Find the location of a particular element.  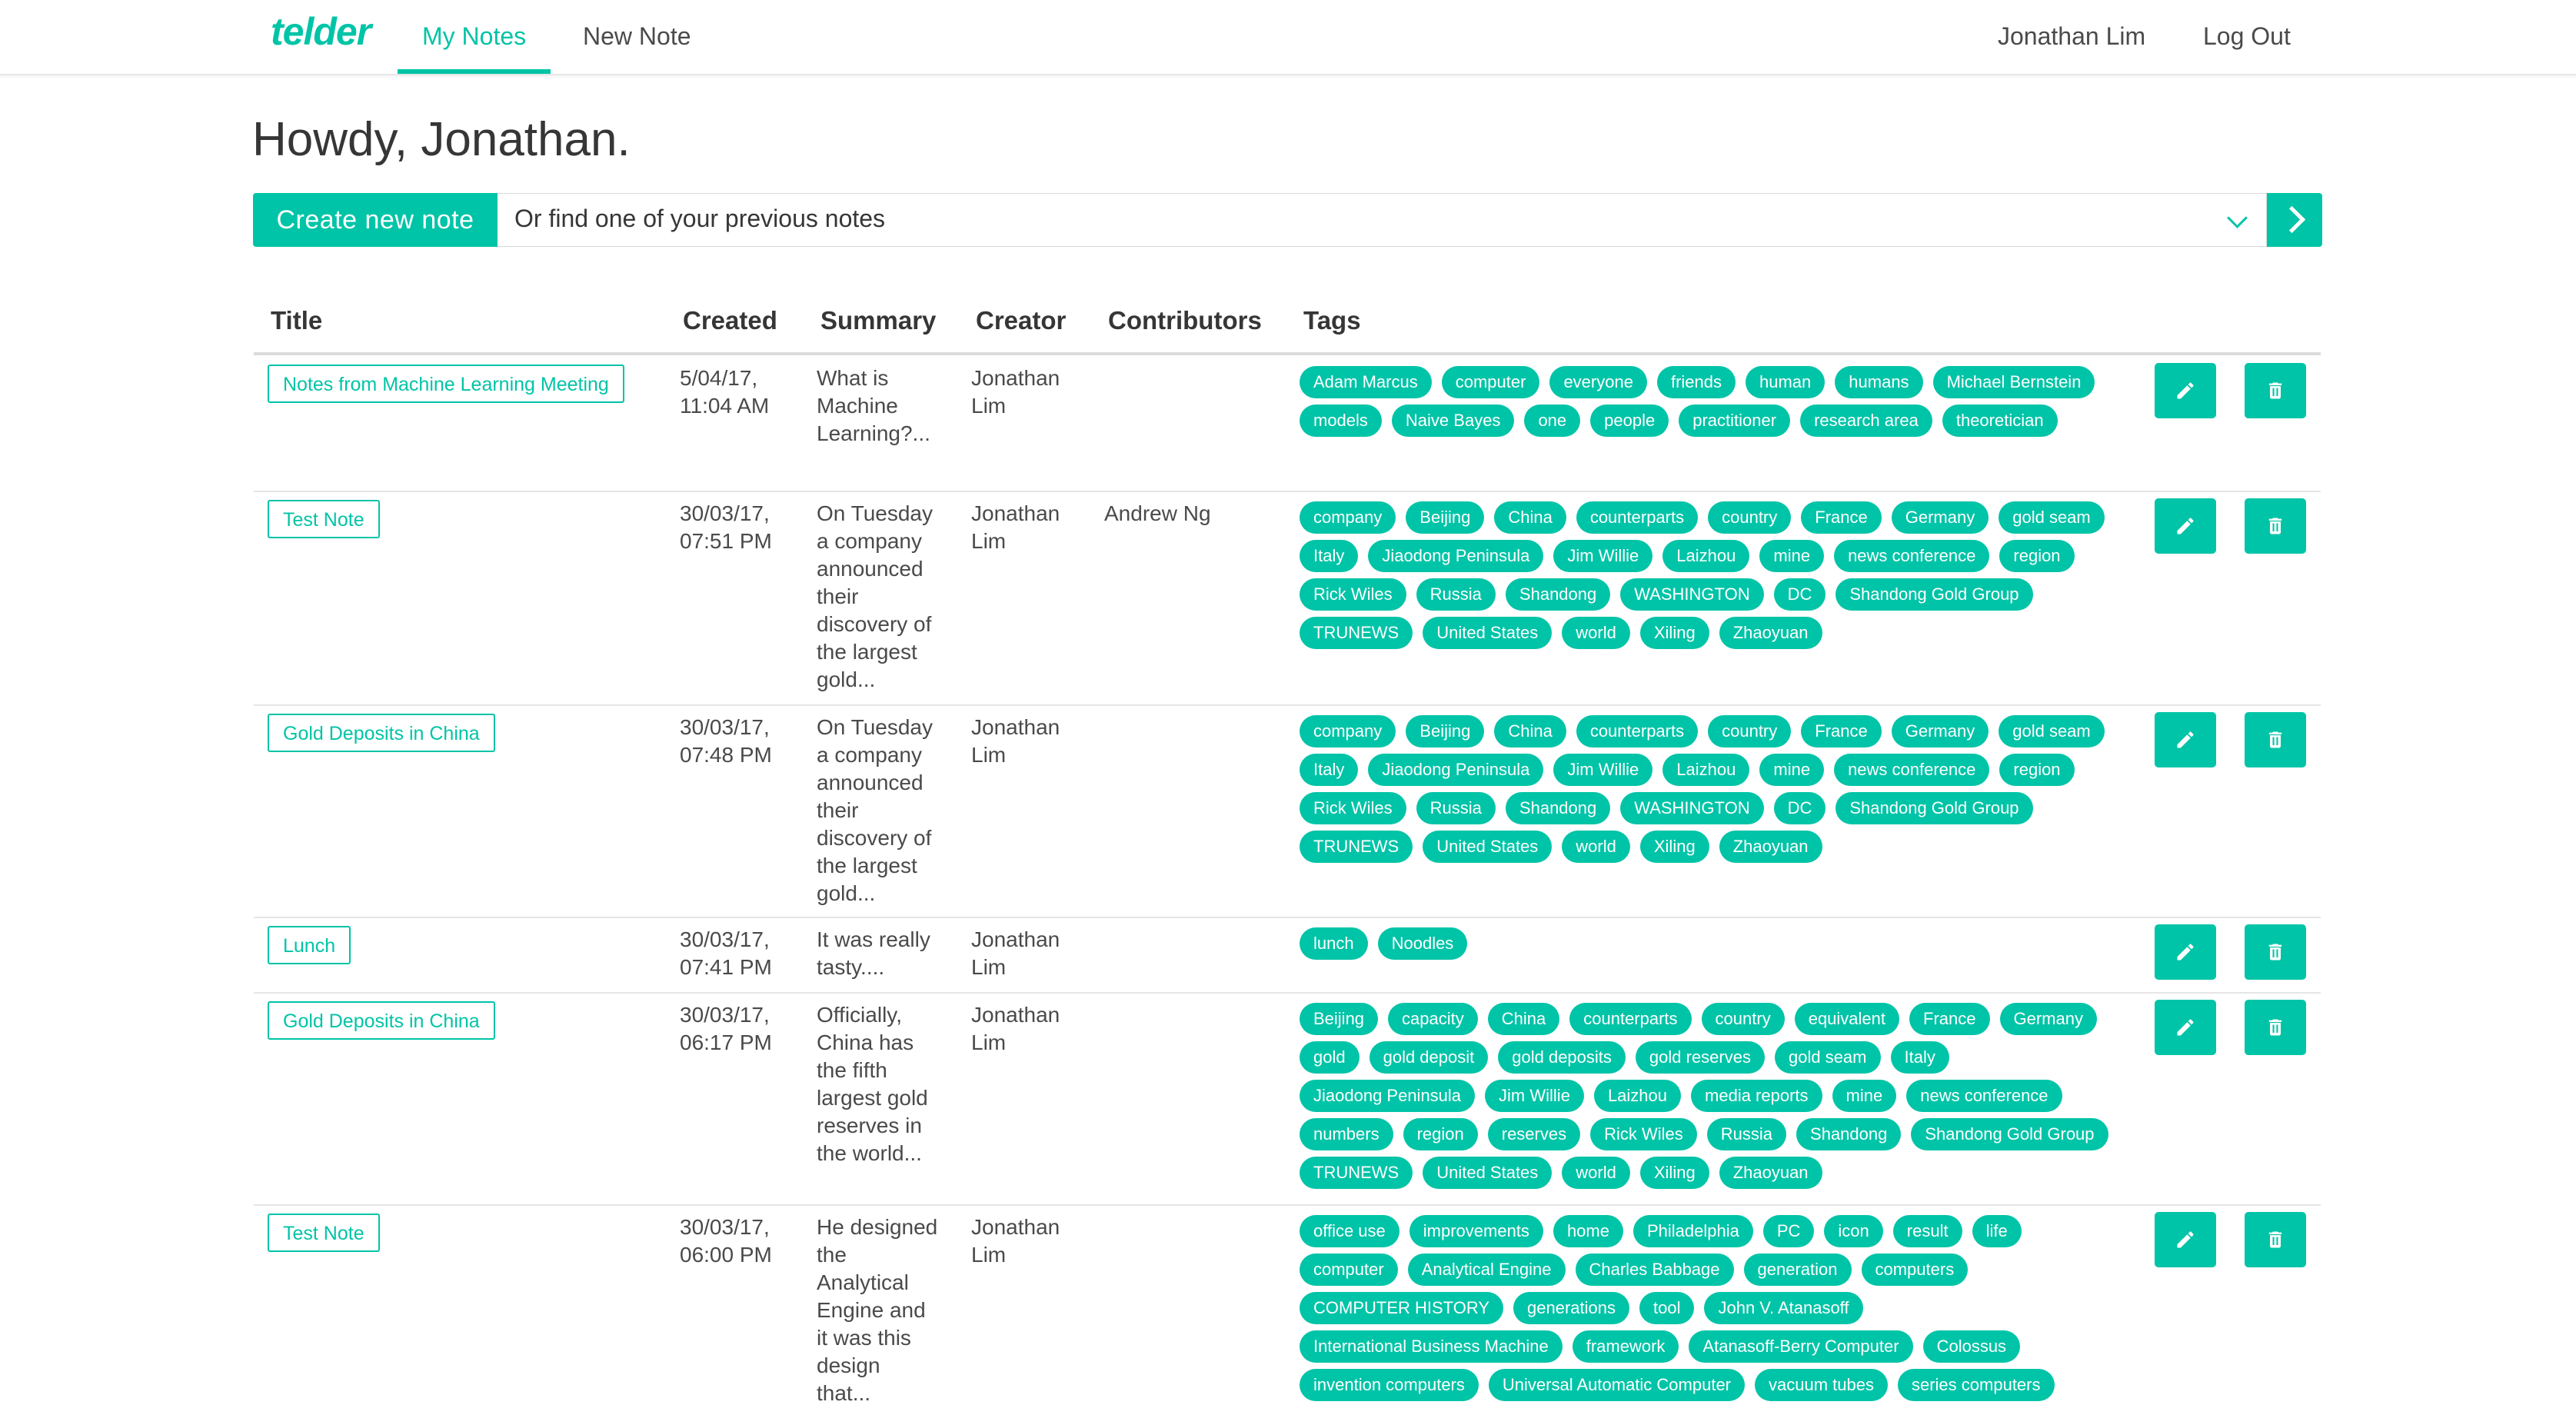

note-title-button: Test Note is located at coordinates (324, 1233).